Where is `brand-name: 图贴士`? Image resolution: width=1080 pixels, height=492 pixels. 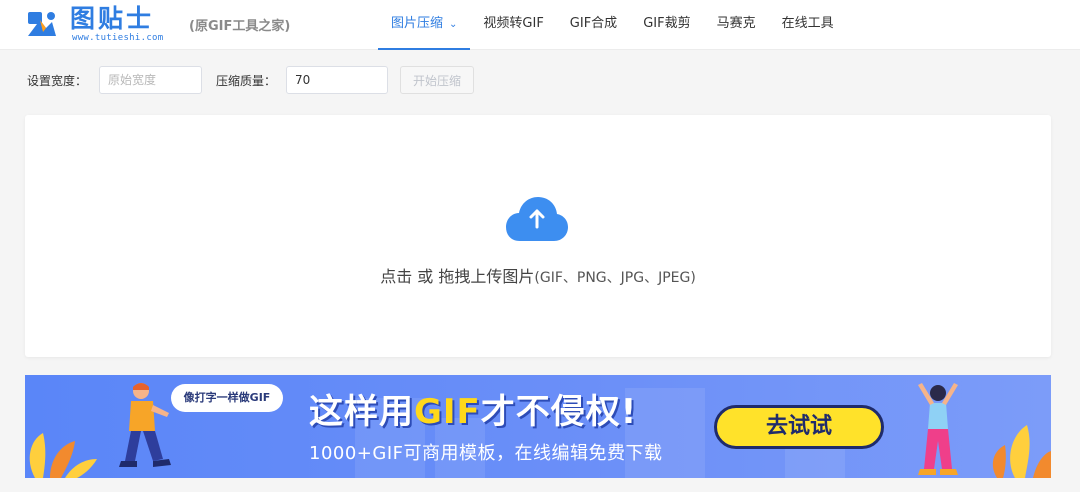 brand-name: 图贴士 is located at coordinates (112, 18).